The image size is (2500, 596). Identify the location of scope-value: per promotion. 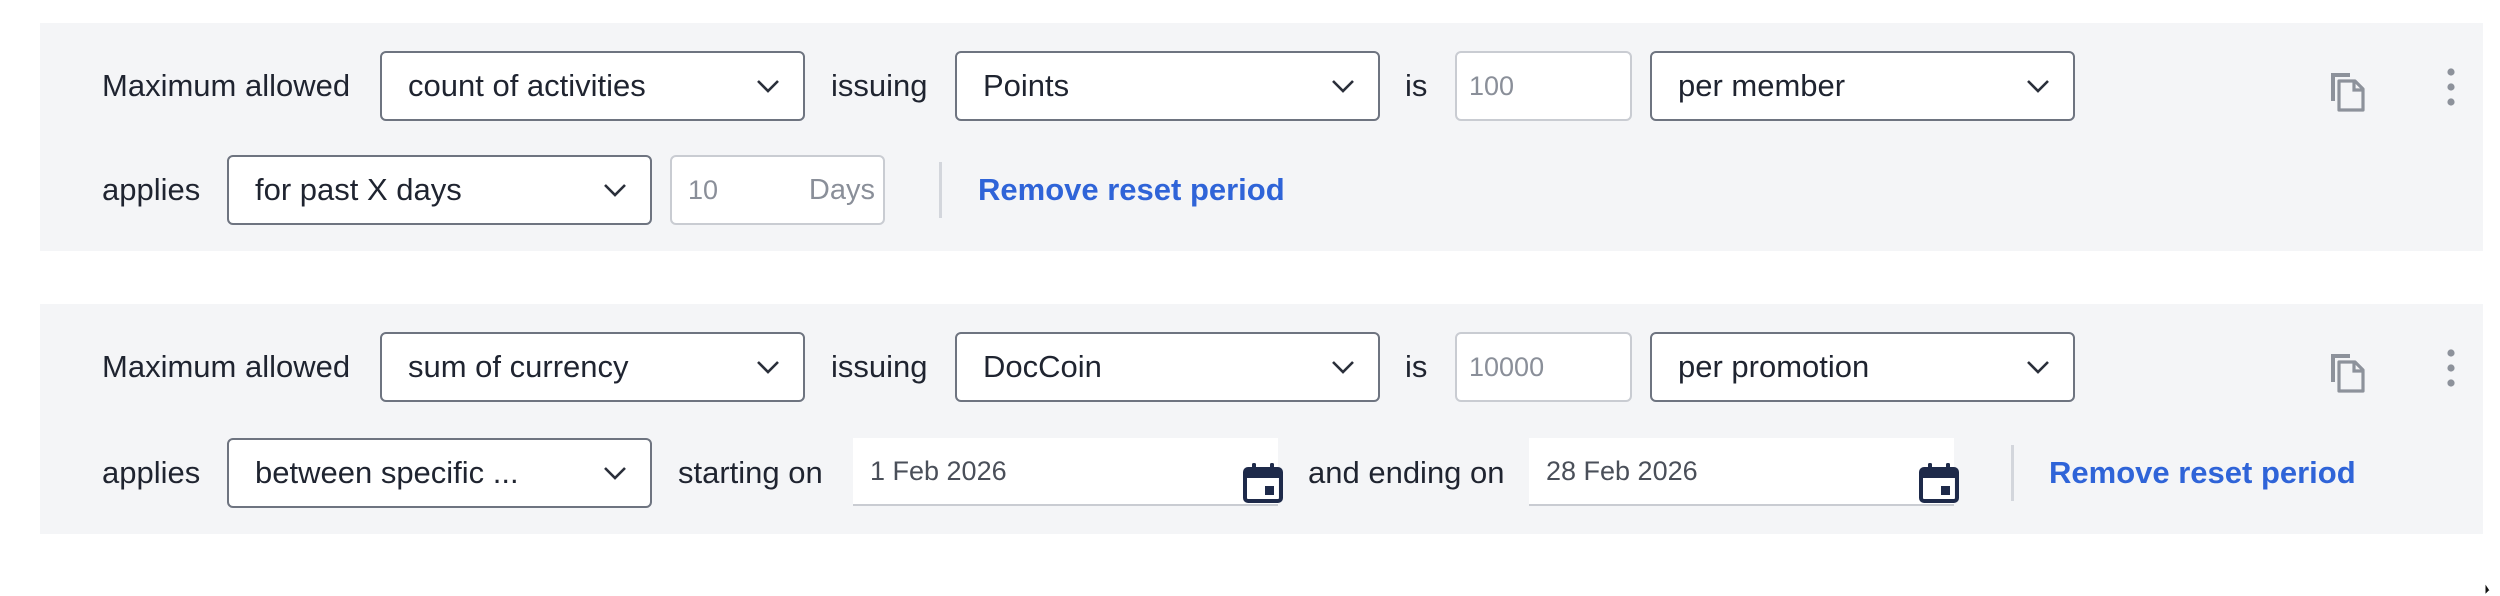
(1774, 366).